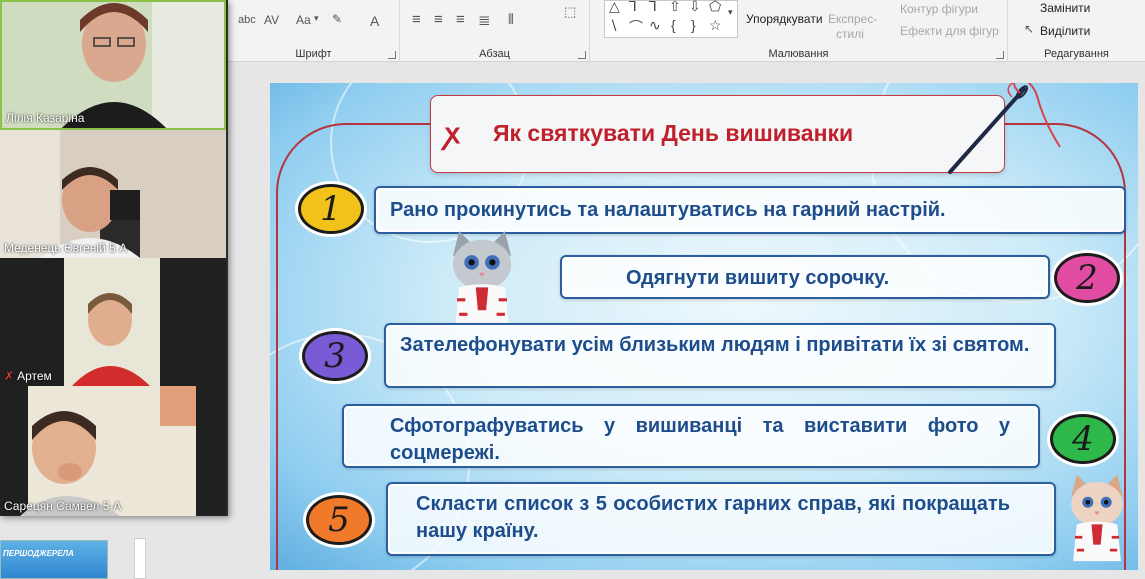 This screenshot has height=579, width=1145. Describe the element at coordinates (54, 559) in the screenshot. I see `slide-thumbnail: ПЕРШОДЖЕРЕЛА` at that location.